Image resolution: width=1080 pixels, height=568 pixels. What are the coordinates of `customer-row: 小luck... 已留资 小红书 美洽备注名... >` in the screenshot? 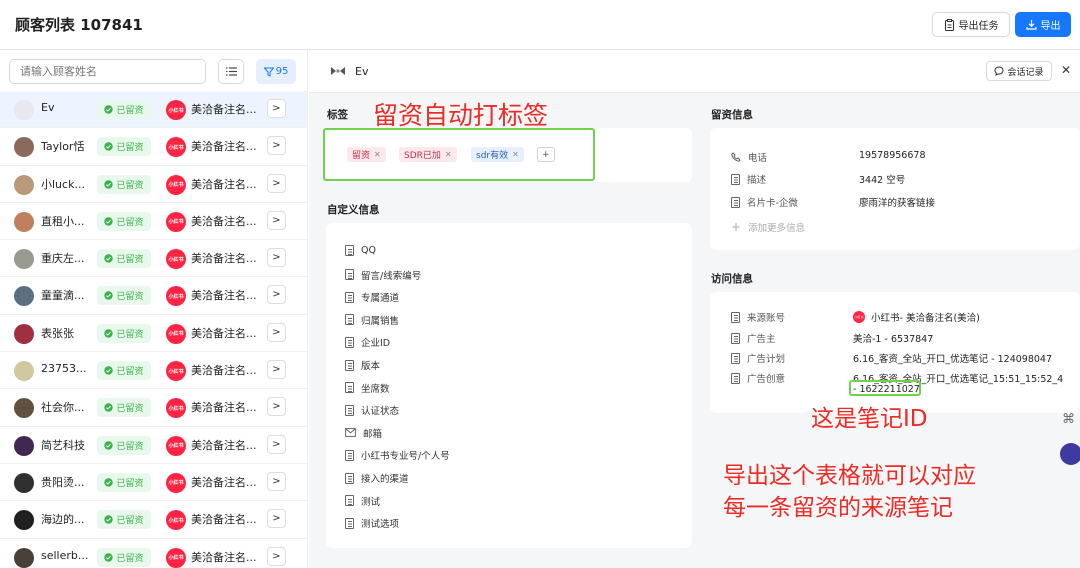 It's located at (153, 184).